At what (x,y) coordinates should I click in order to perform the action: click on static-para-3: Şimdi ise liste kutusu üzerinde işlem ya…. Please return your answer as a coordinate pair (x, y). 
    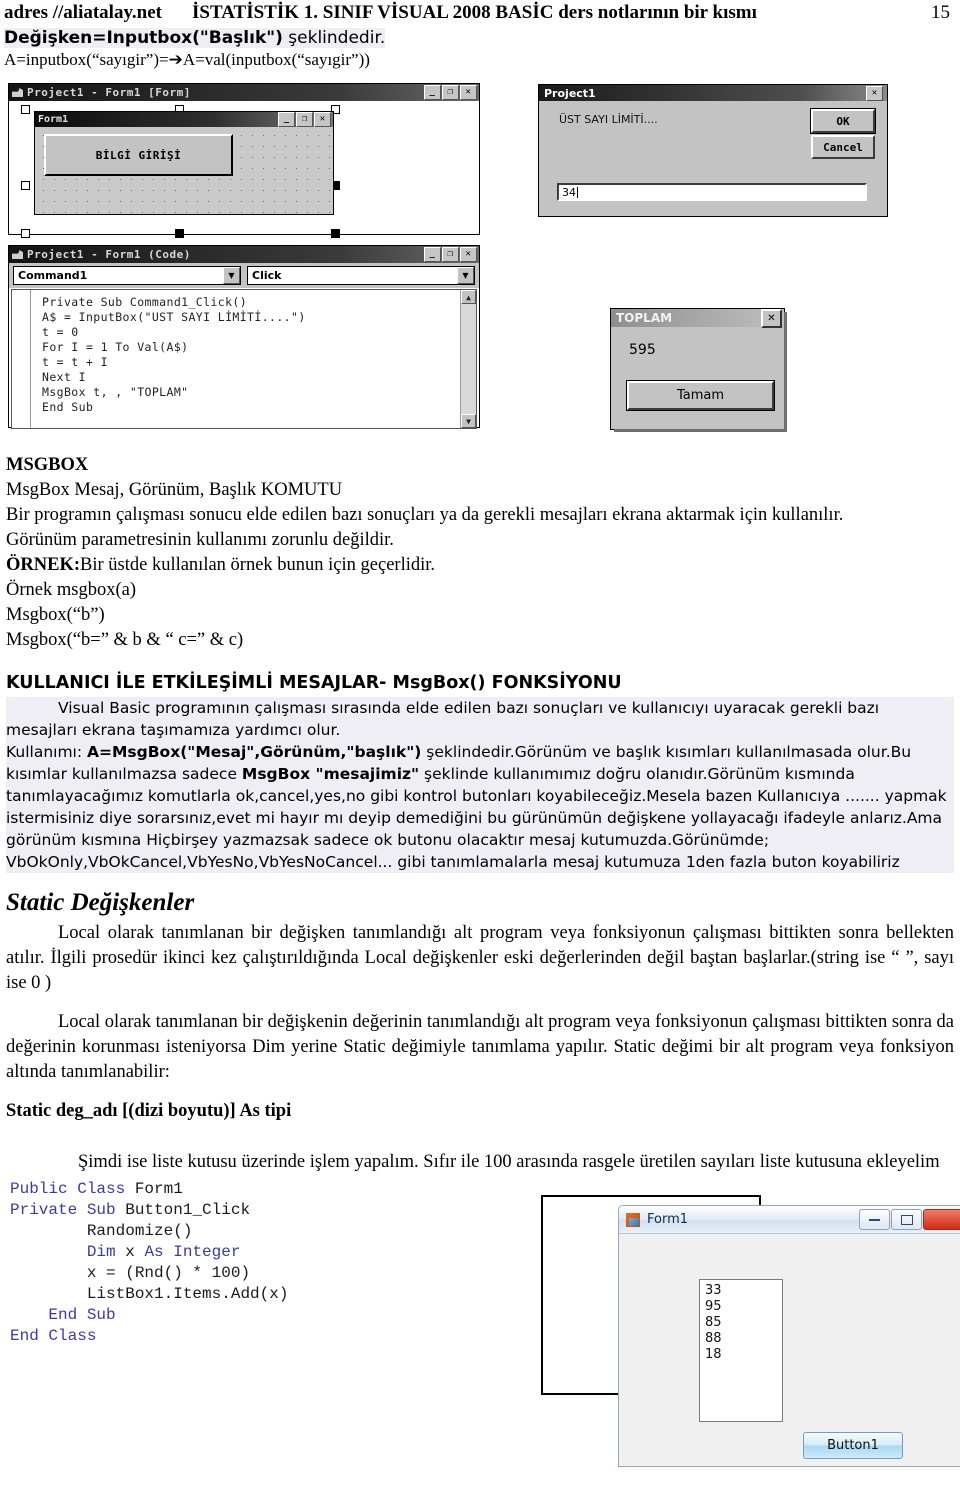
    Looking at the image, I should click on (509, 1162).